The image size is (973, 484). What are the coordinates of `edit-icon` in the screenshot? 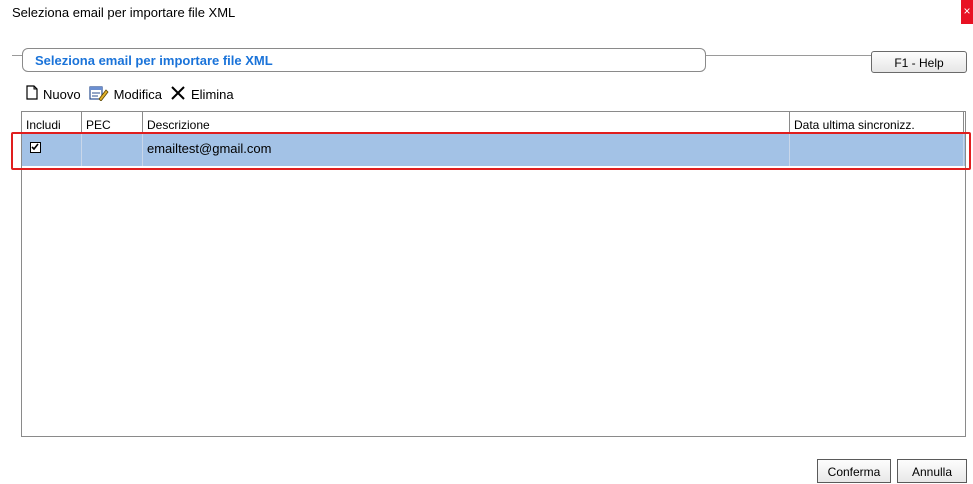 It's located at (98, 94).